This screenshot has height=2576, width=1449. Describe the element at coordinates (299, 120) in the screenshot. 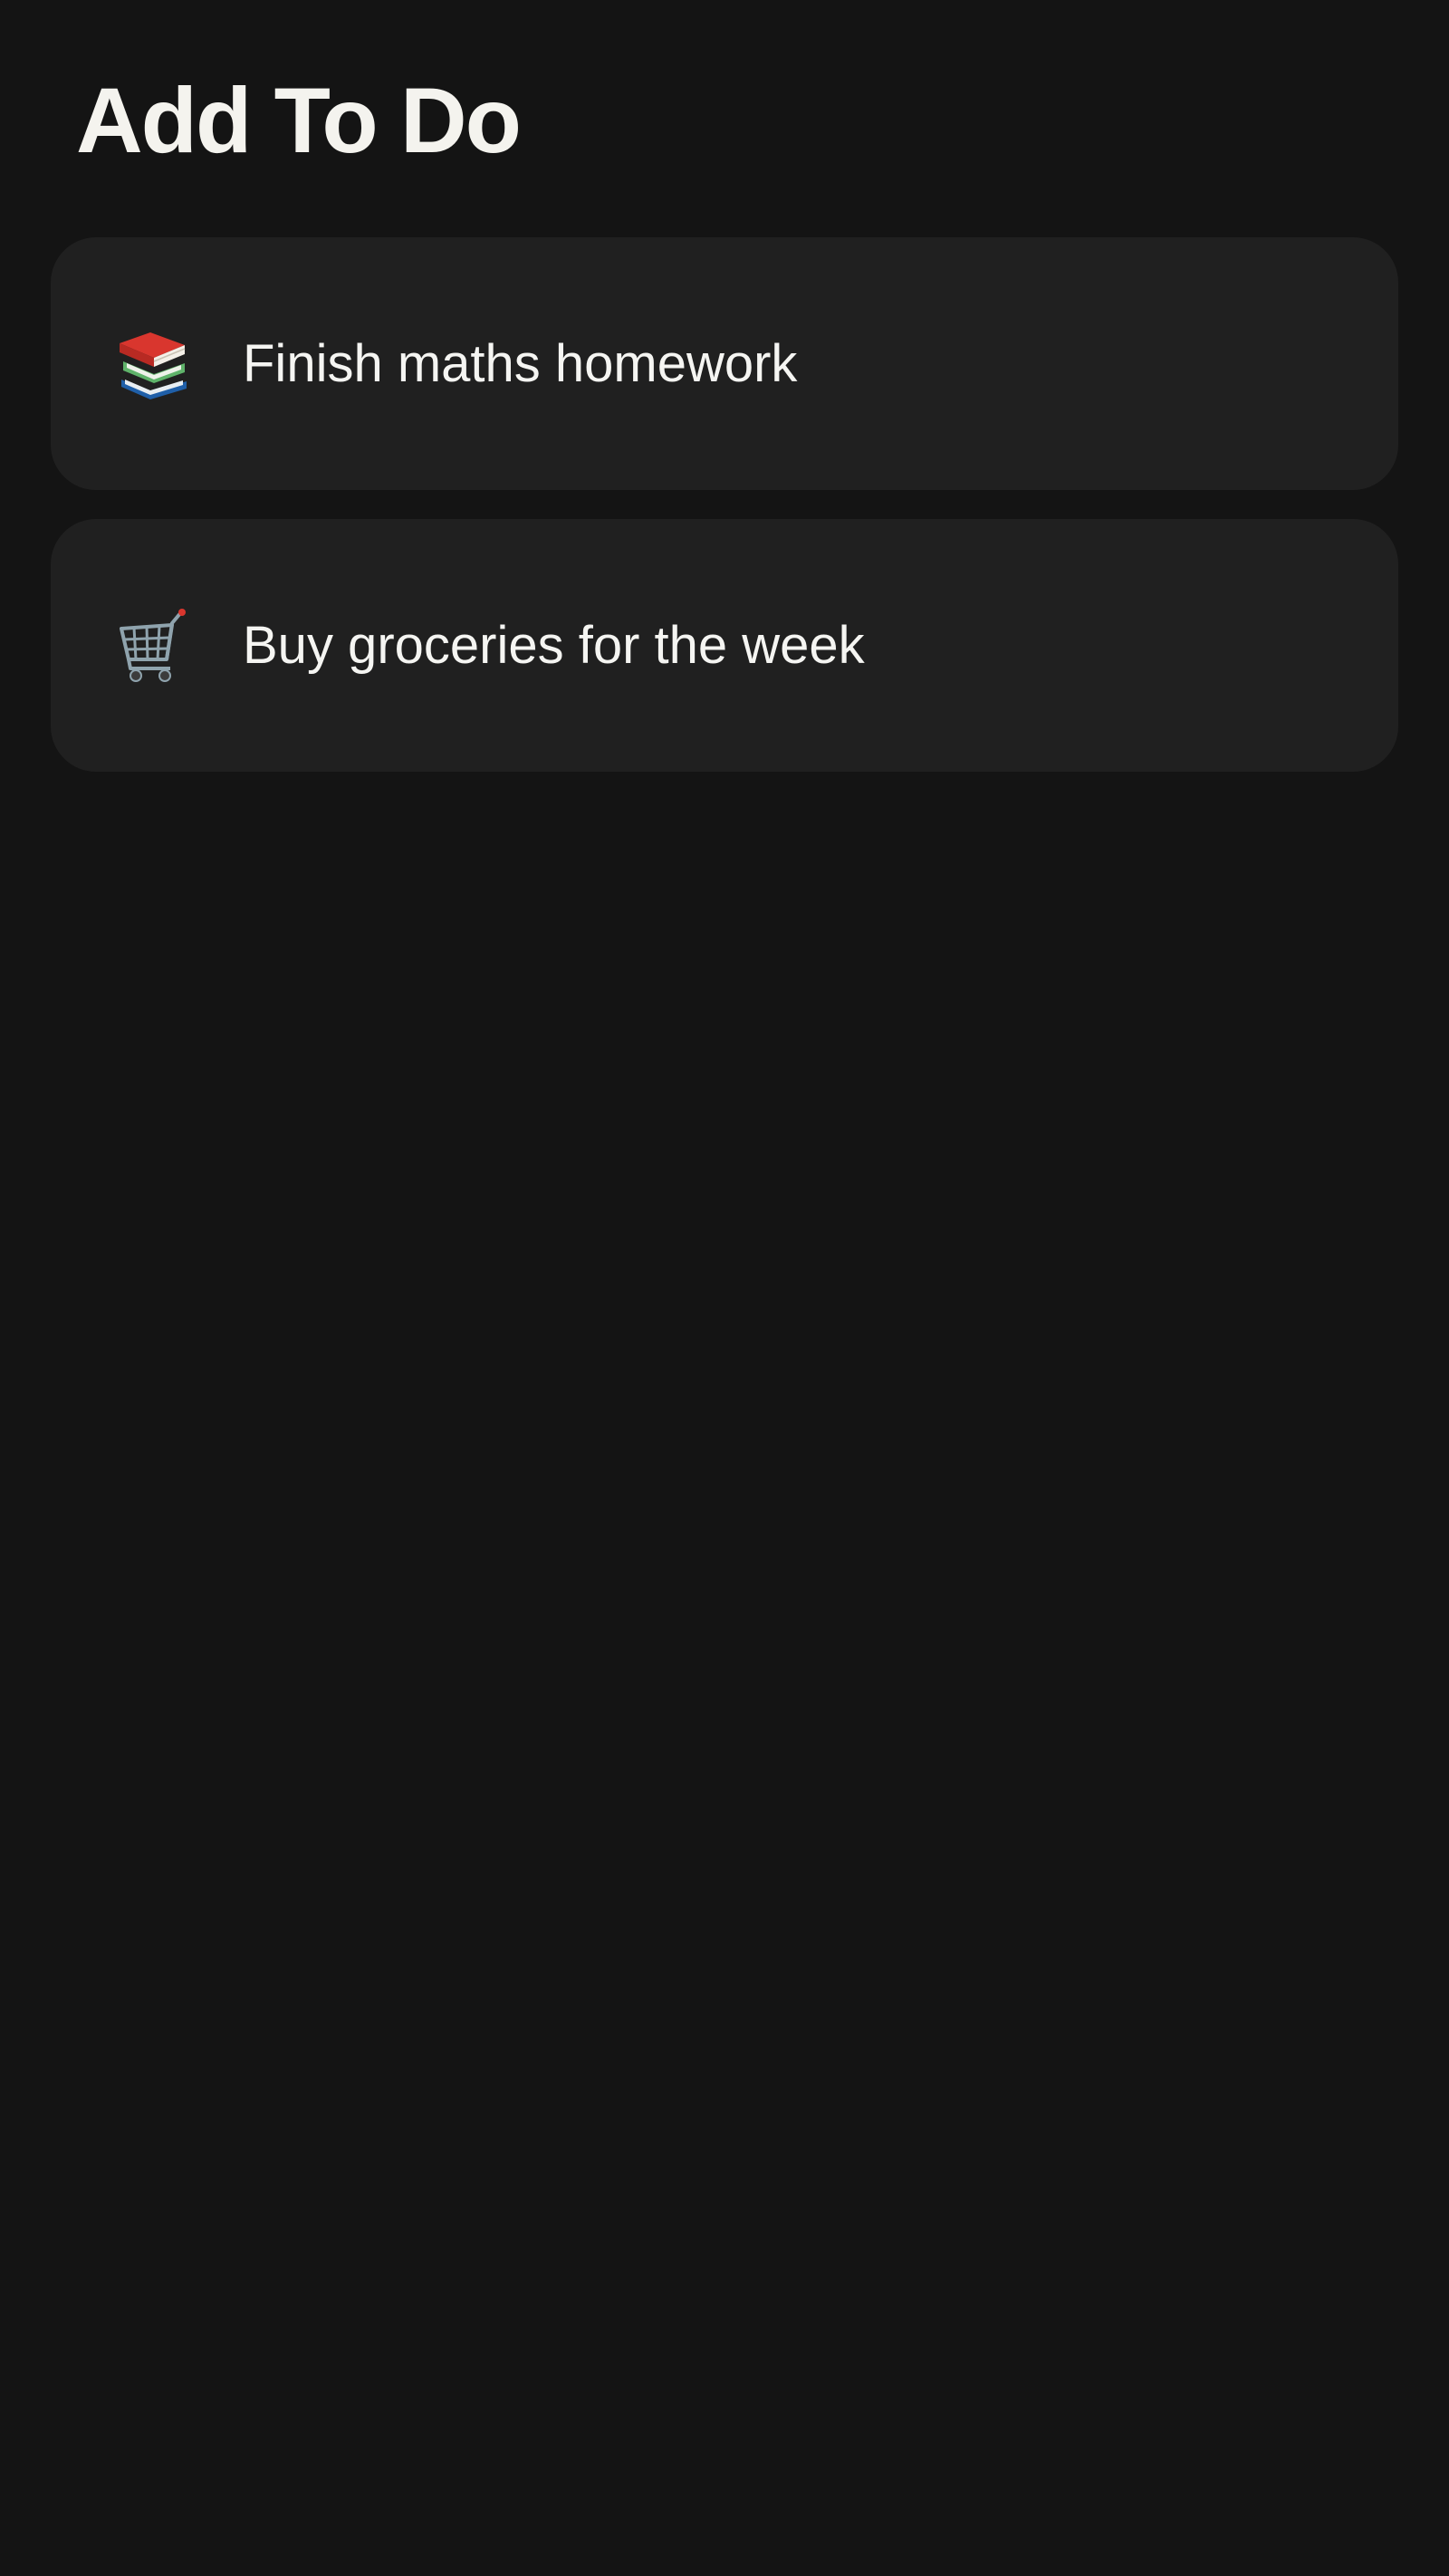

I see `page-title: Add To Do` at that location.